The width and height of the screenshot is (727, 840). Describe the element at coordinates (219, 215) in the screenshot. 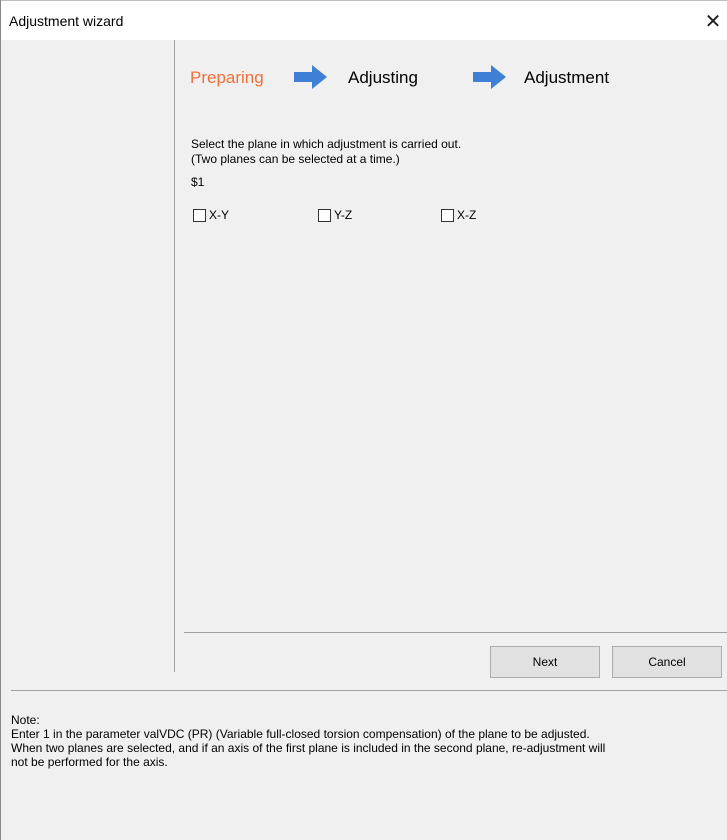

I see `checkbox-label: X-Y` at that location.